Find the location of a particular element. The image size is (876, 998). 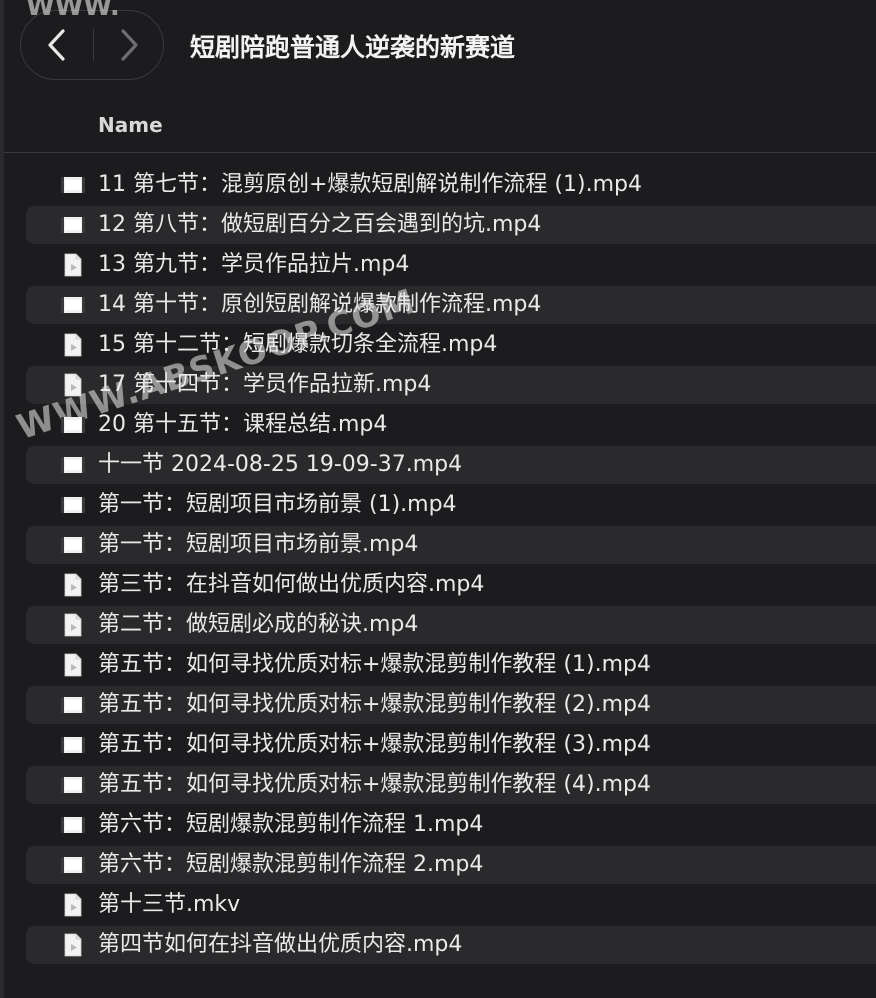

file-name: 第五节：如何寻找优质对标+爆款混剪制作教程 (1).mp4 is located at coordinates (374, 664).